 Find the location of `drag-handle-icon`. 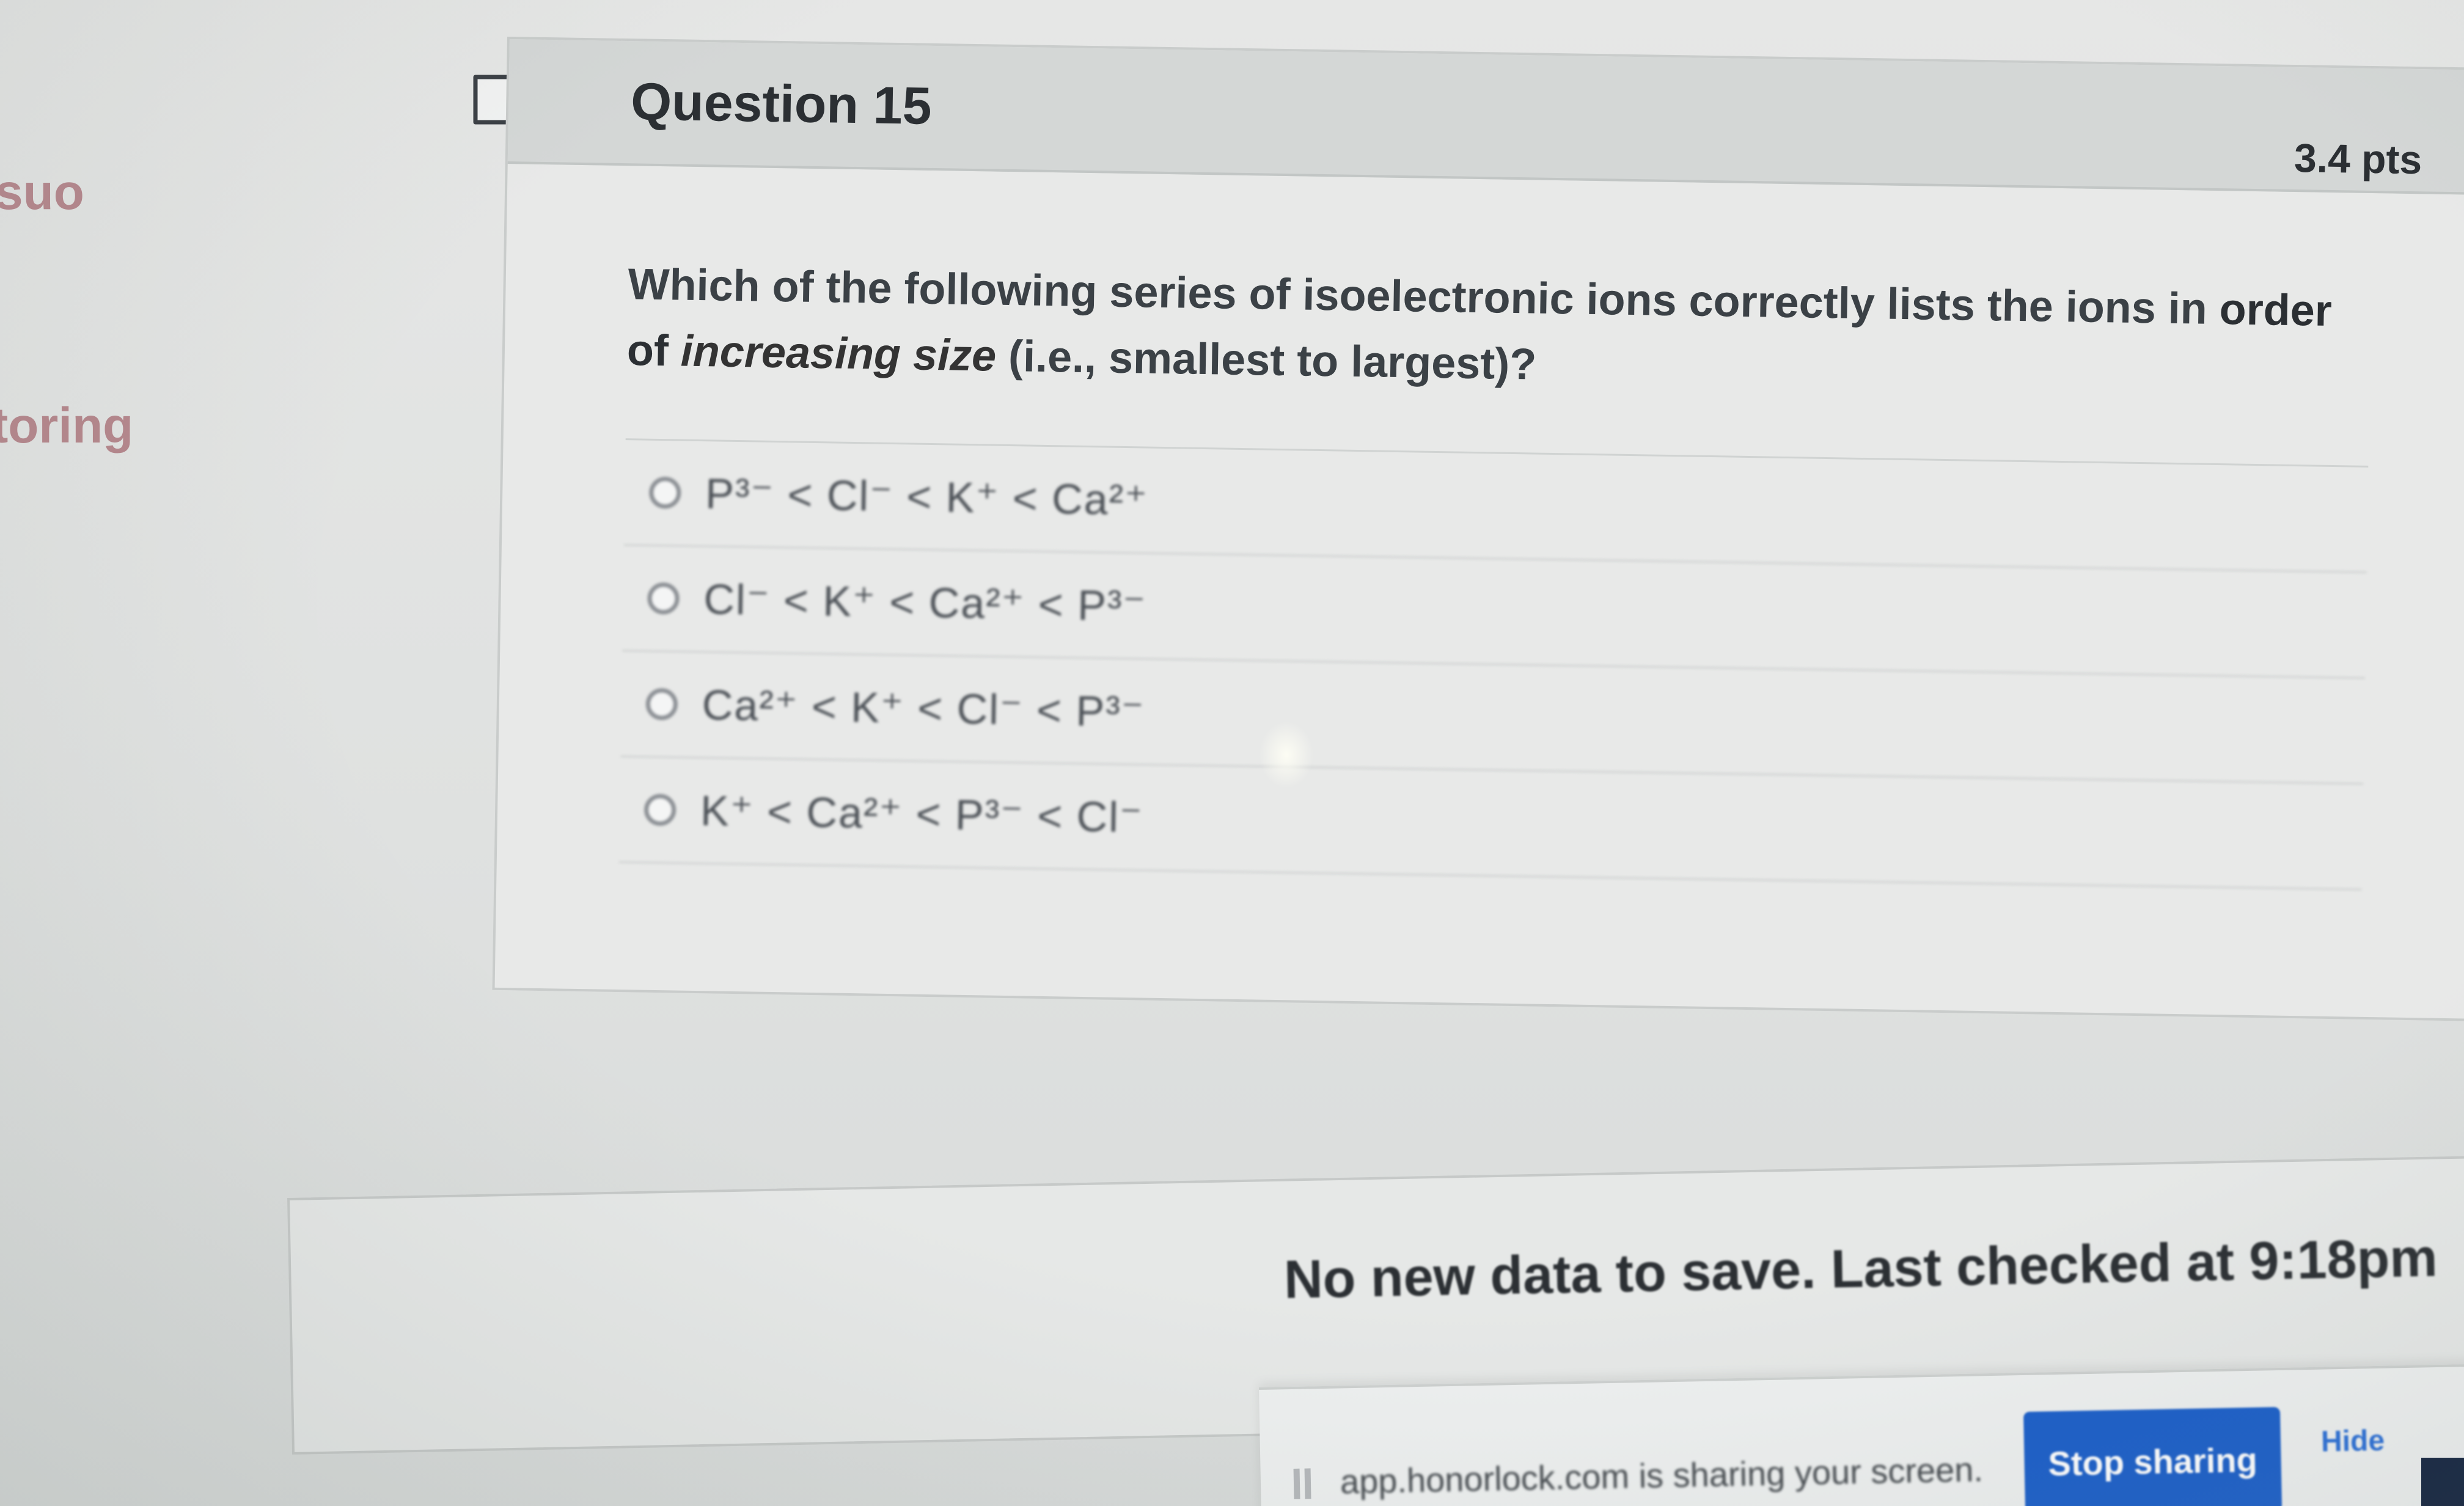

drag-handle-icon is located at coordinates (1303, 1484).